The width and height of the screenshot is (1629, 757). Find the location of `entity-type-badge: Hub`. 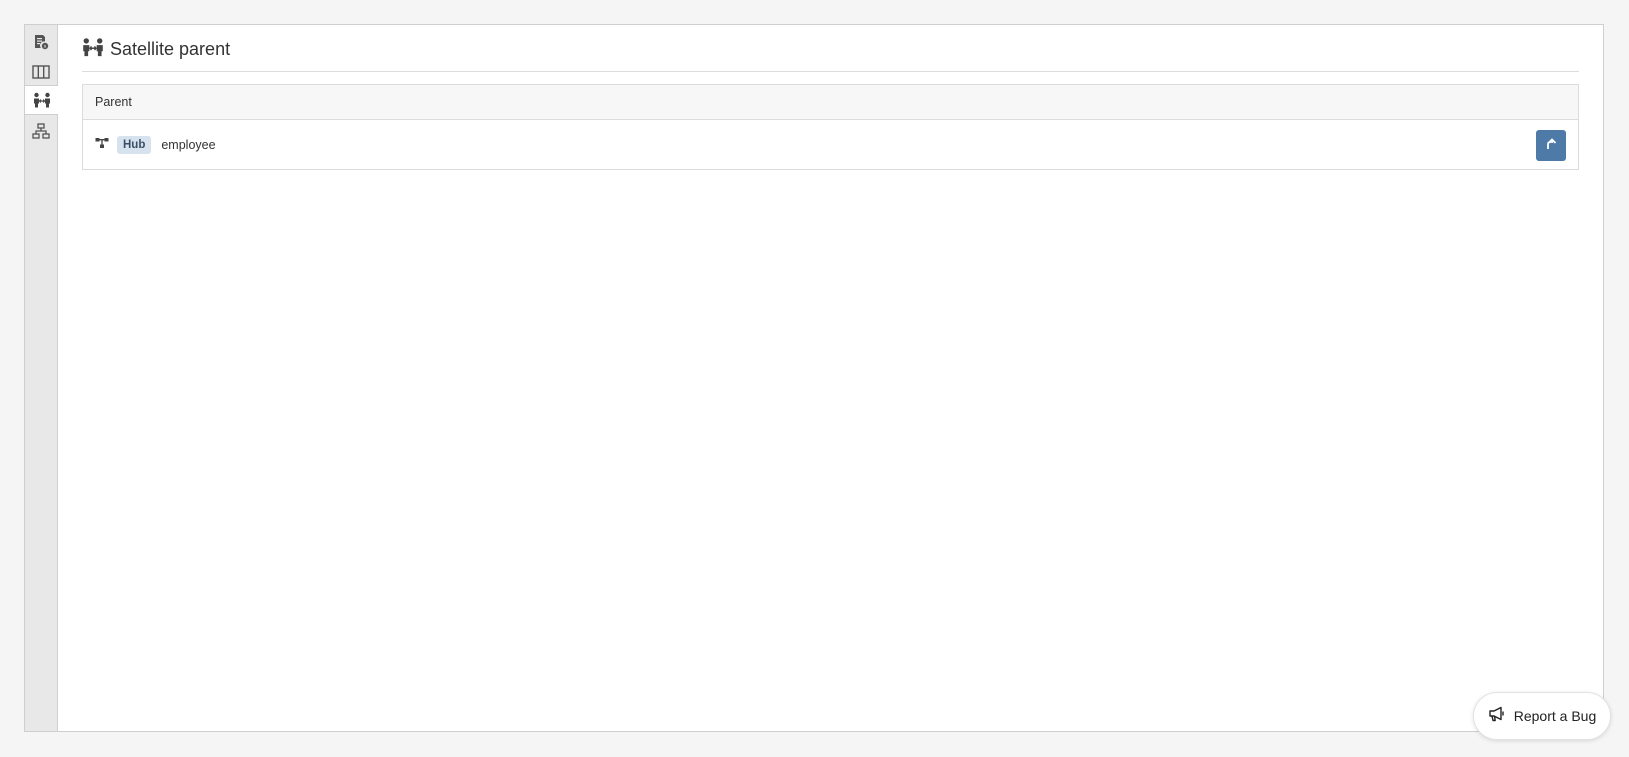

entity-type-badge: Hub is located at coordinates (134, 145).